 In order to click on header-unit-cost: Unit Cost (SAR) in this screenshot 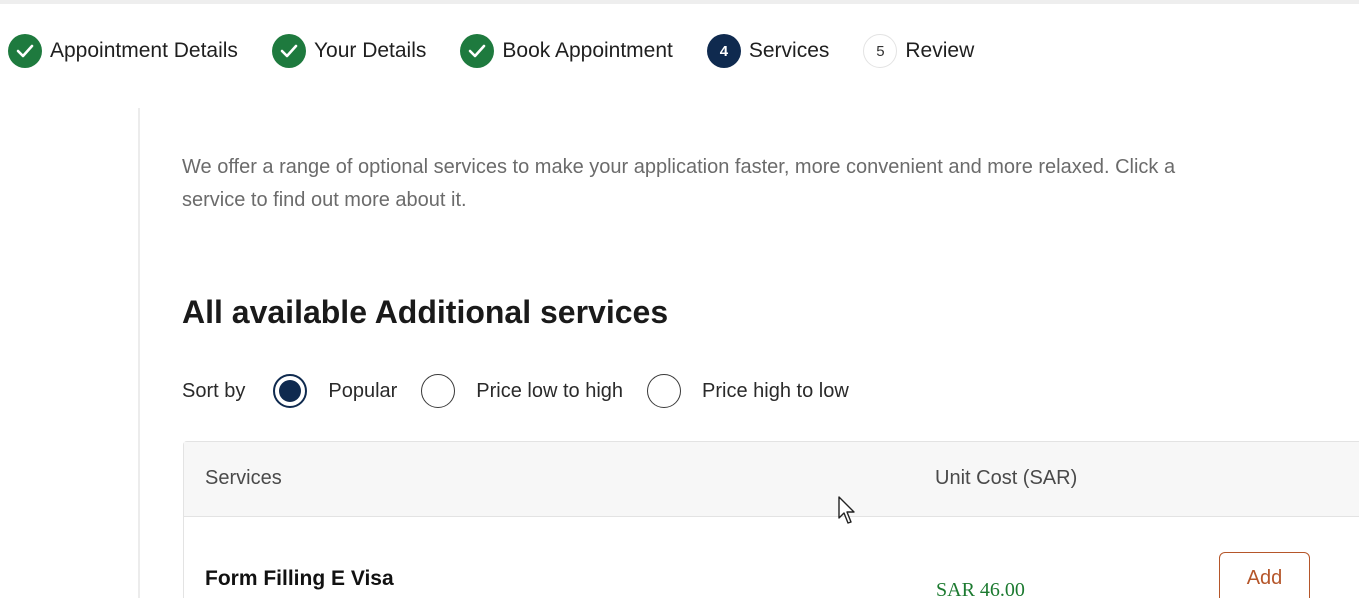, I will do `click(1006, 478)`.